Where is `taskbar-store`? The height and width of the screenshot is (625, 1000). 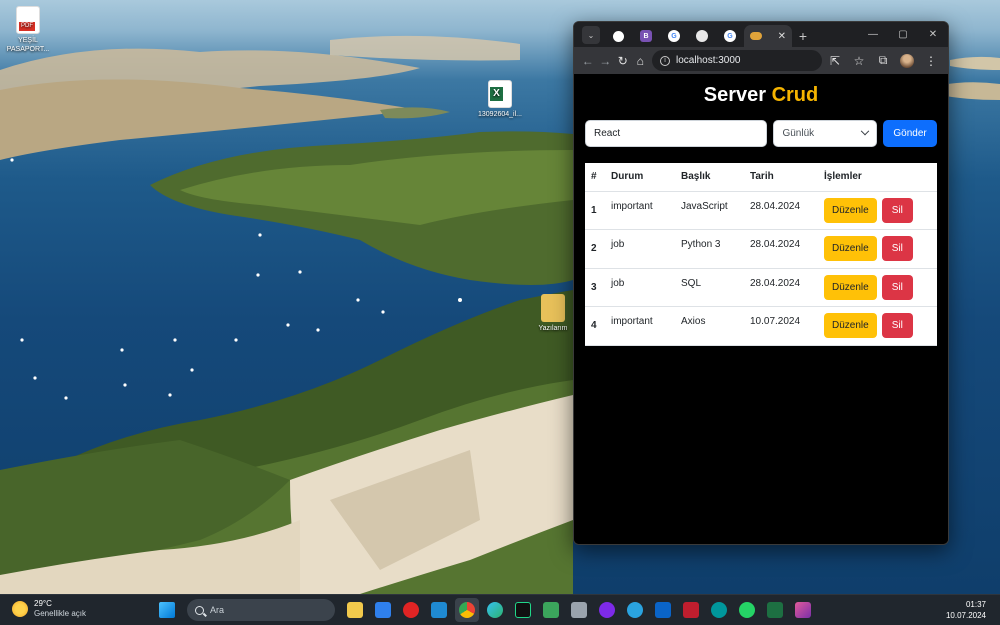 taskbar-store is located at coordinates (383, 610).